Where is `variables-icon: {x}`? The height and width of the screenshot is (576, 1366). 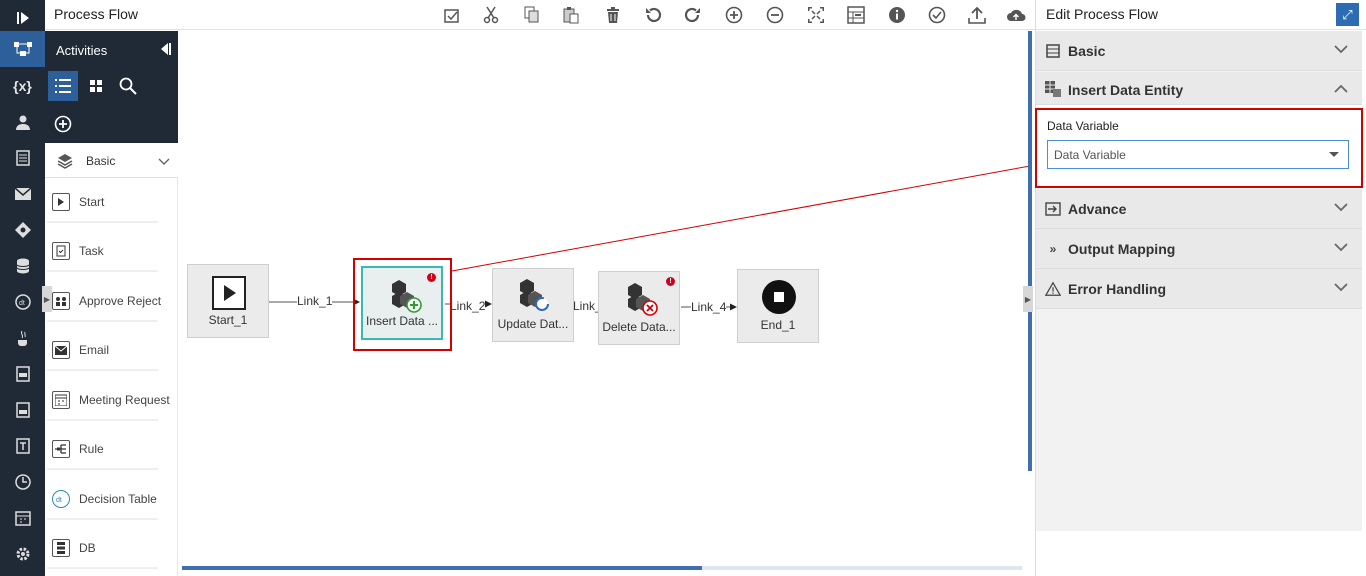
variables-icon: {x} is located at coordinates (22, 86).